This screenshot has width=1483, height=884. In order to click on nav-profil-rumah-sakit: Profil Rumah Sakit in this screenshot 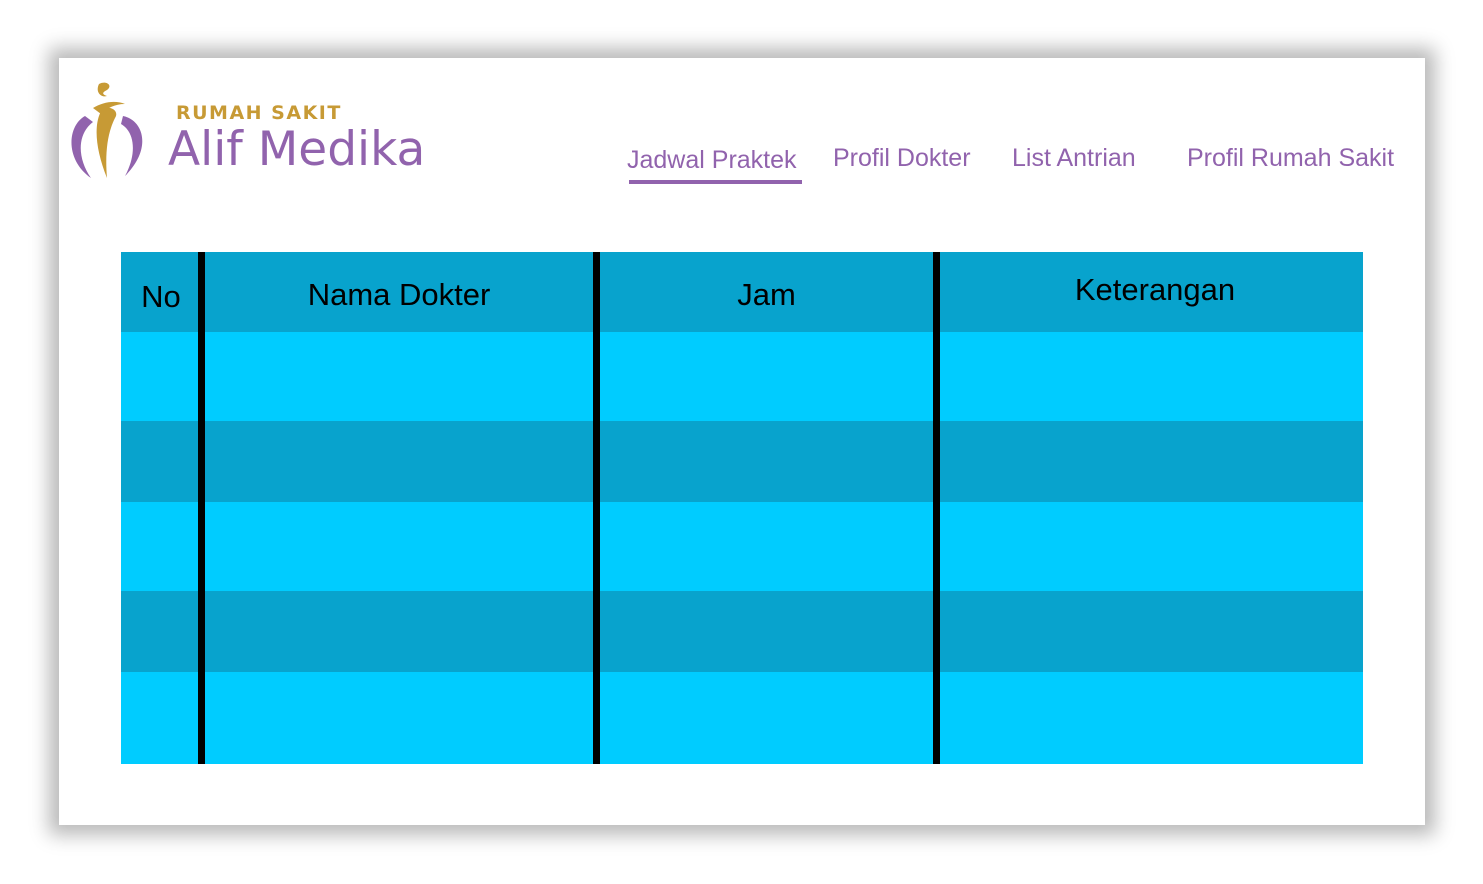, I will do `click(1290, 158)`.